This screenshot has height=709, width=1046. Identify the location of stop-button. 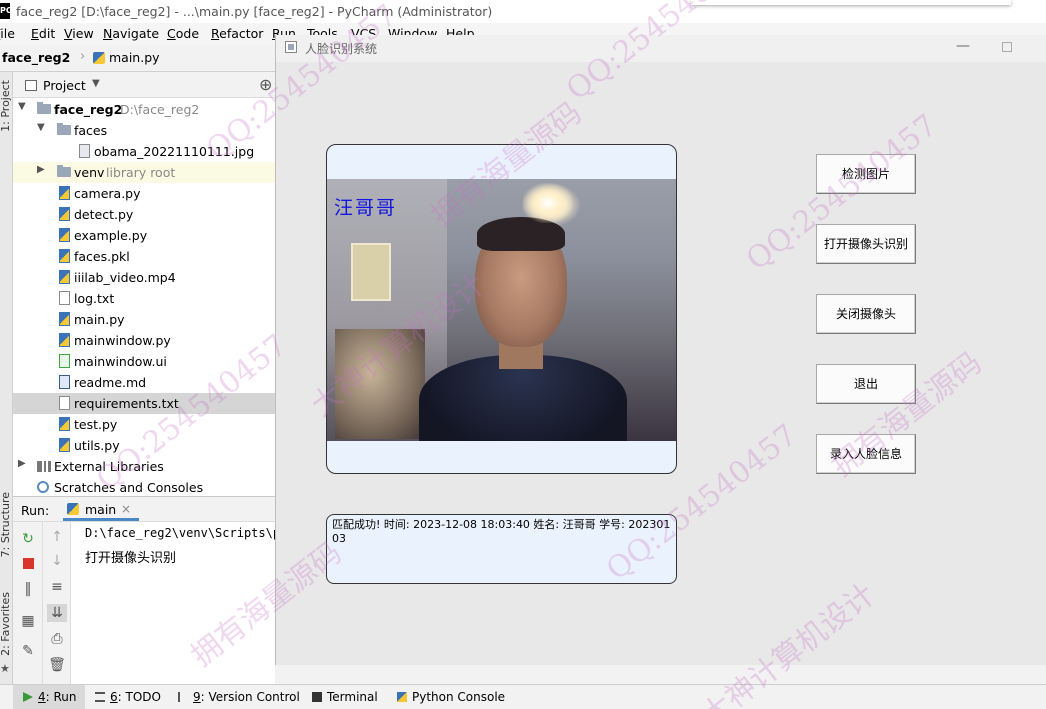
(28, 564).